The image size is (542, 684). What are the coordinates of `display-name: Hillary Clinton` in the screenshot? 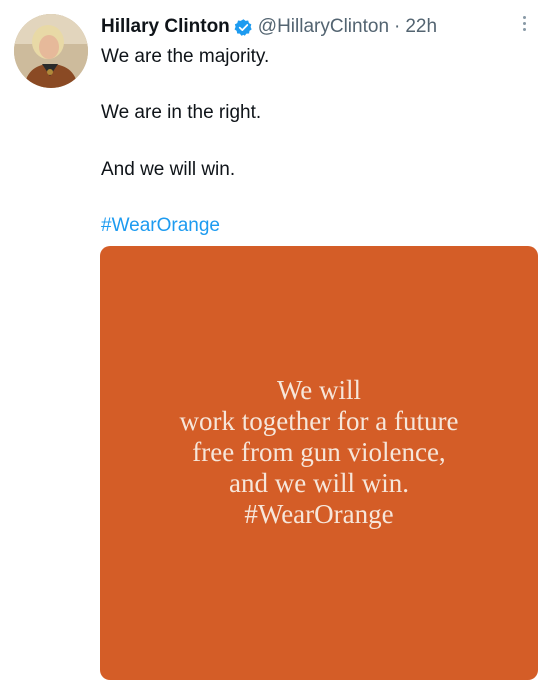 It's located at (165, 27).